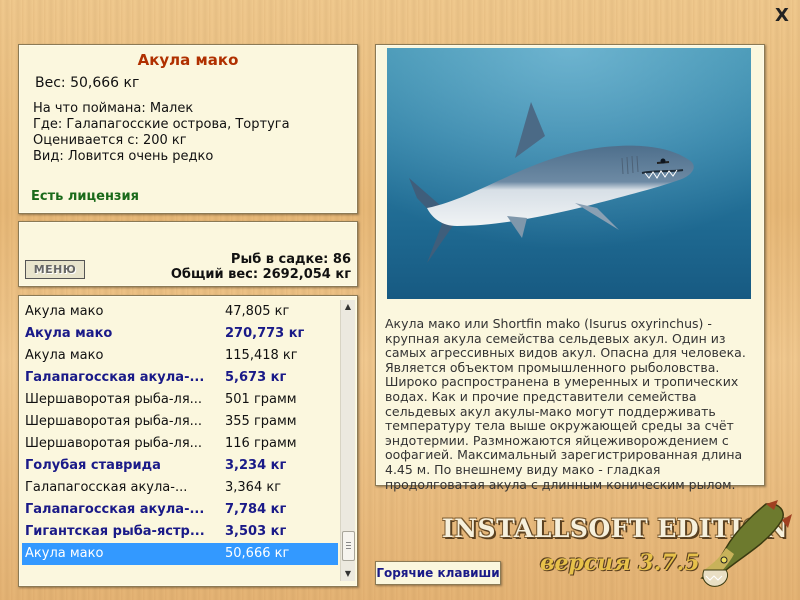  What do you see at coordinates (256, 531) in the screenshot?
I see `catch-fish-weight: 3,503 кг` at bounding box center [256, 531].